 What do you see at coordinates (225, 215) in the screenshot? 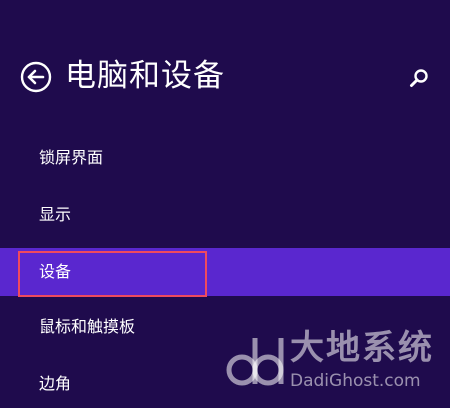
I see `menu-item-display: 显示` at bounding box center [225, 215].